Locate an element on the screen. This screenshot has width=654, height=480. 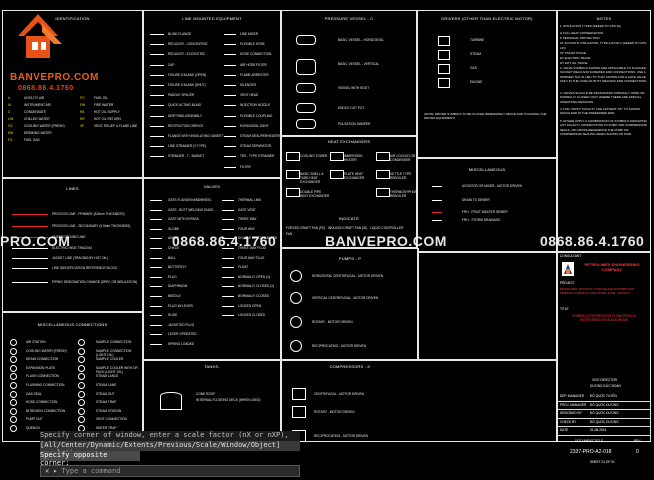
ident-code: FW is located at coordinates (82, 105).